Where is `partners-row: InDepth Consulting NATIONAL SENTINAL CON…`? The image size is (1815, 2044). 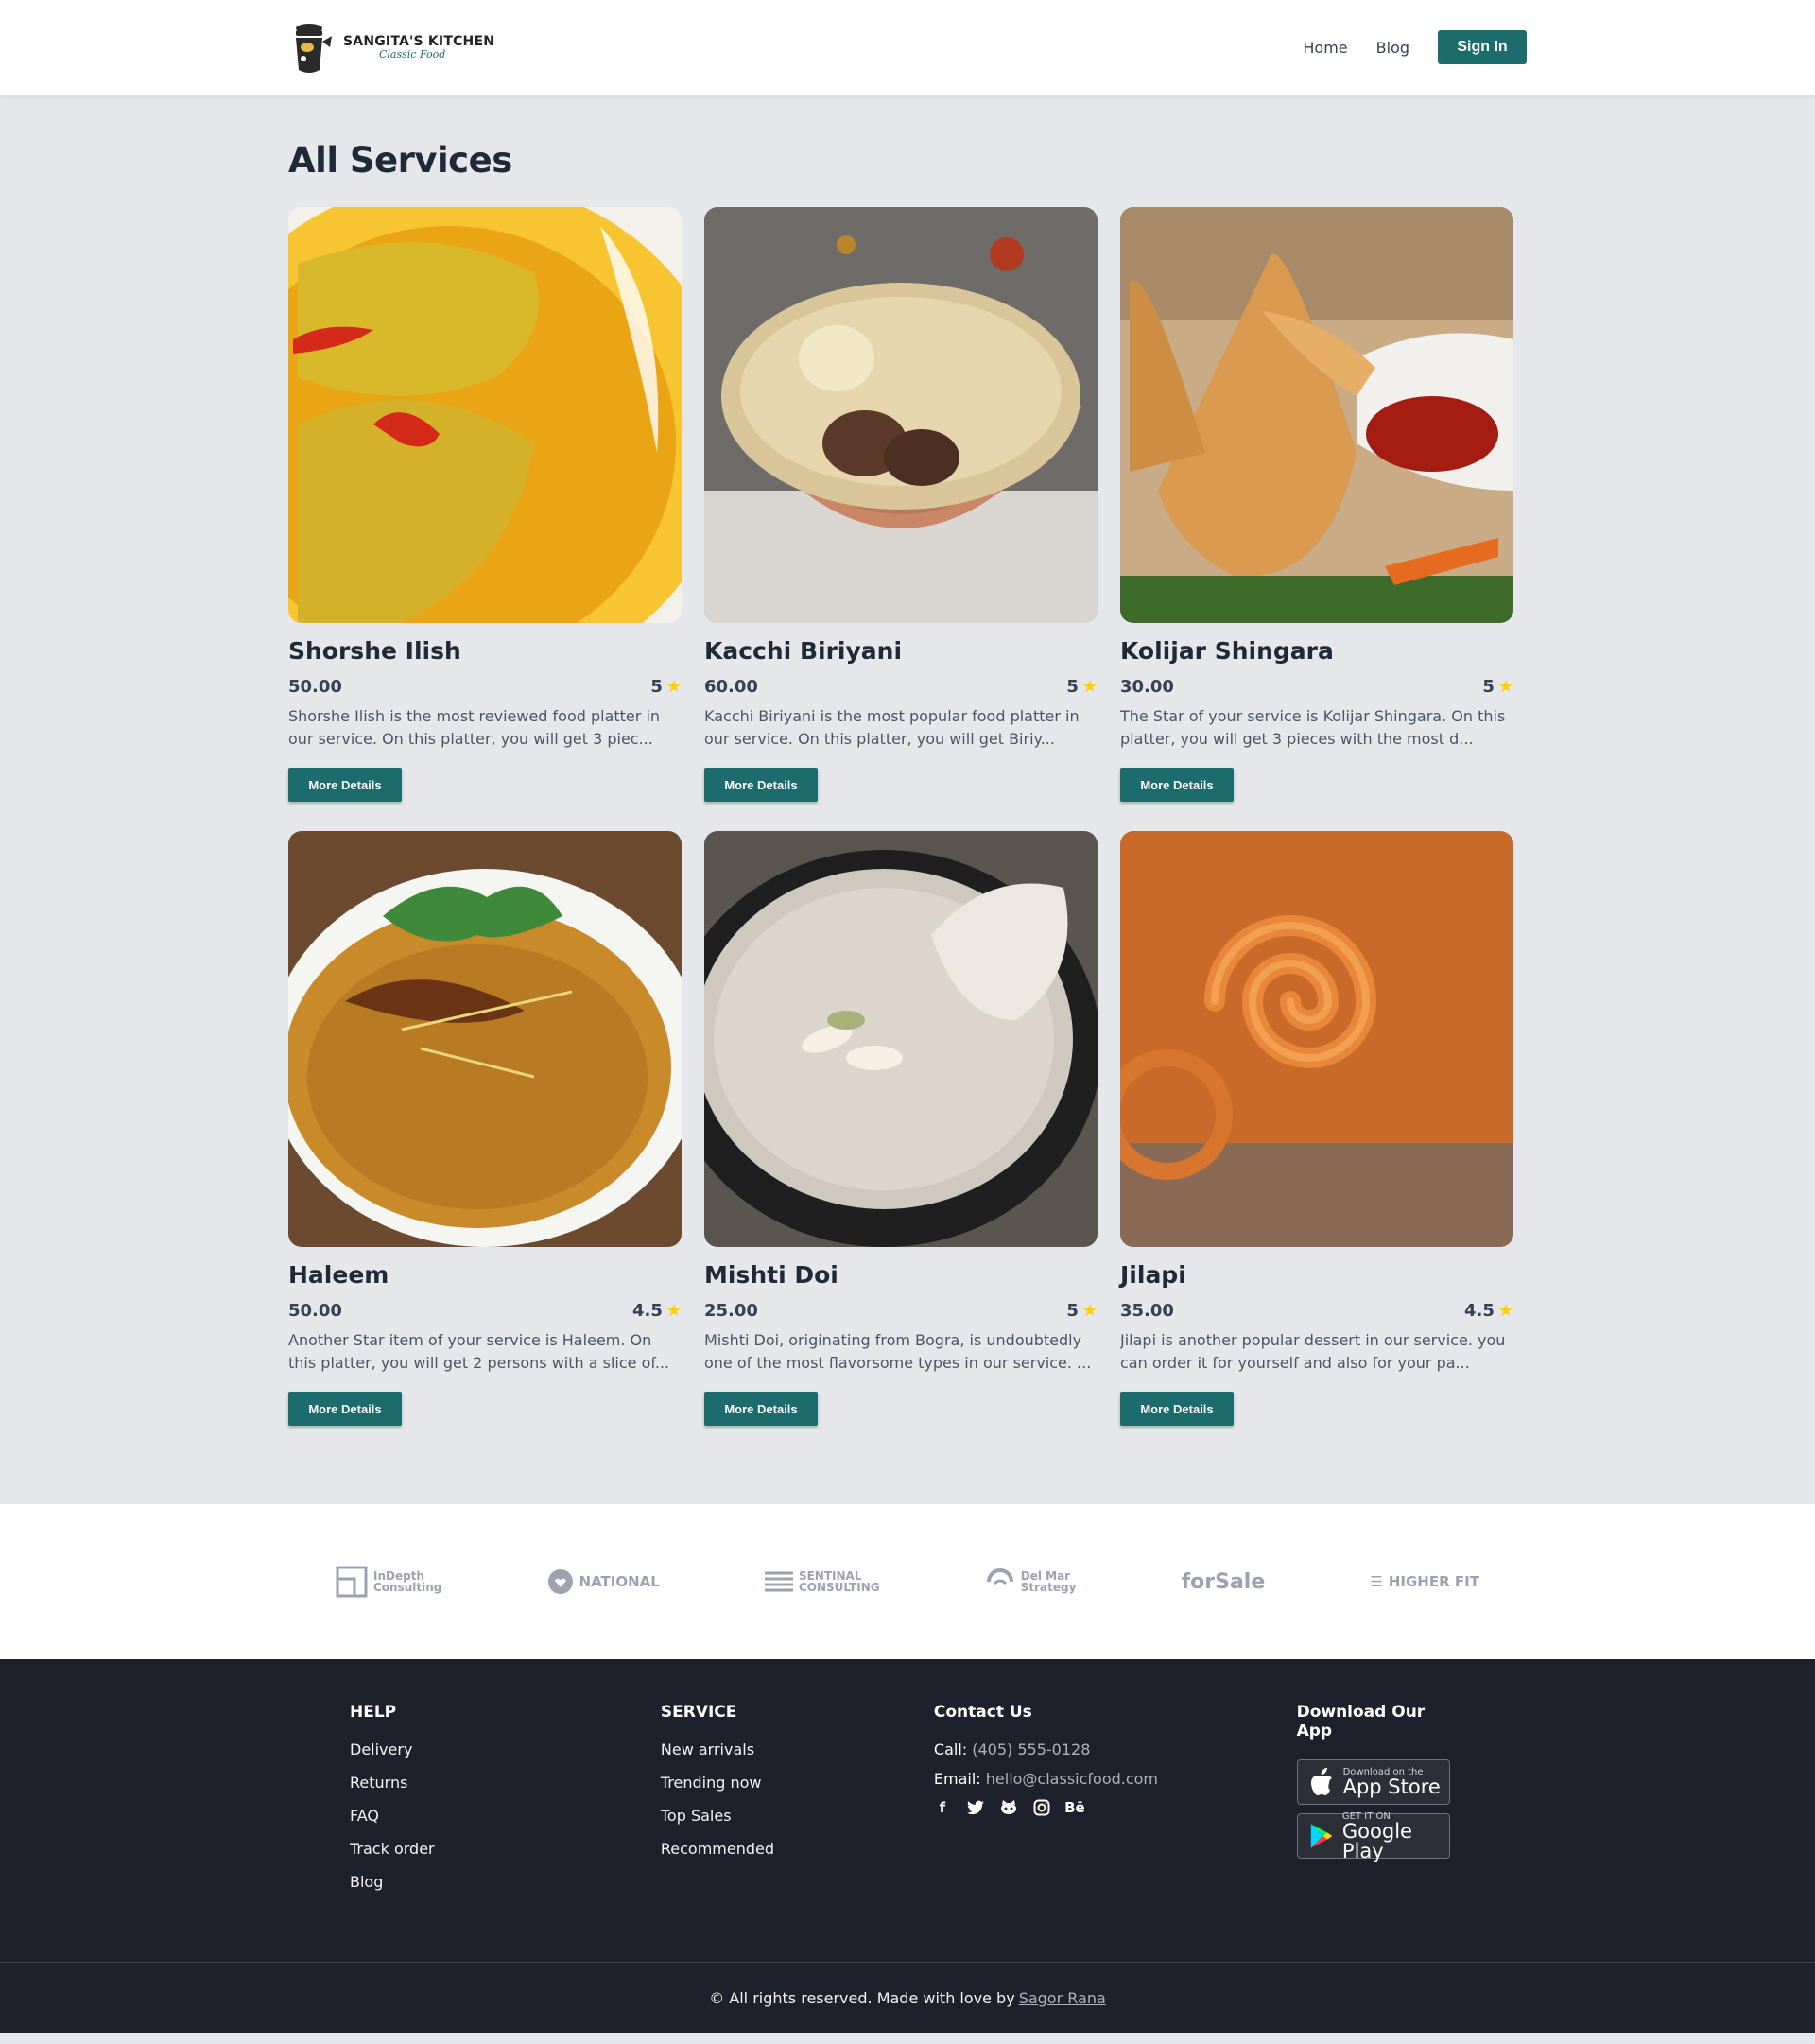
partners-row: InDepth Consulting NATIONAL SENTINAL CON… is located at coordinates (907, 1581).